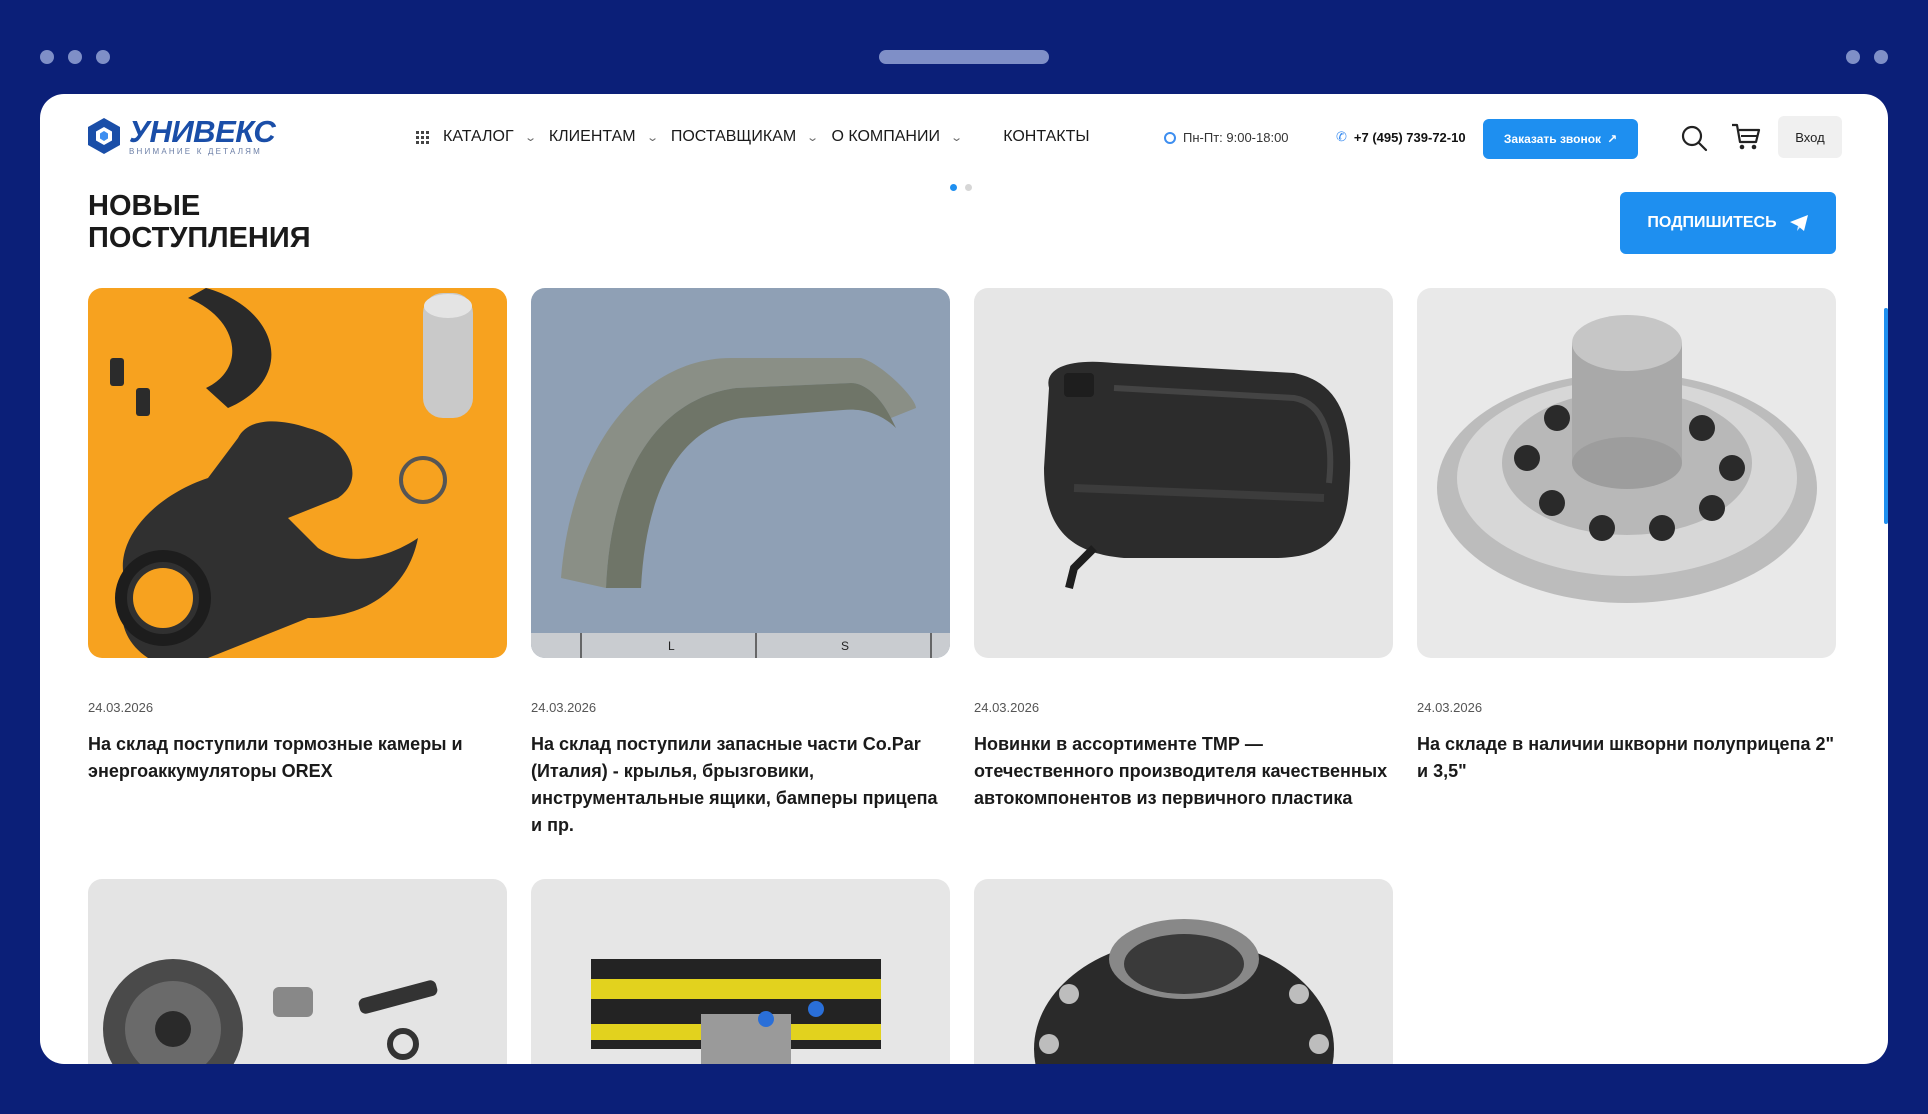 The image size is (1928, 1114). I want to click on logo-tagline: ВНИМАНИЕ К ДЕТАЛЯМ, so click(196, 151).